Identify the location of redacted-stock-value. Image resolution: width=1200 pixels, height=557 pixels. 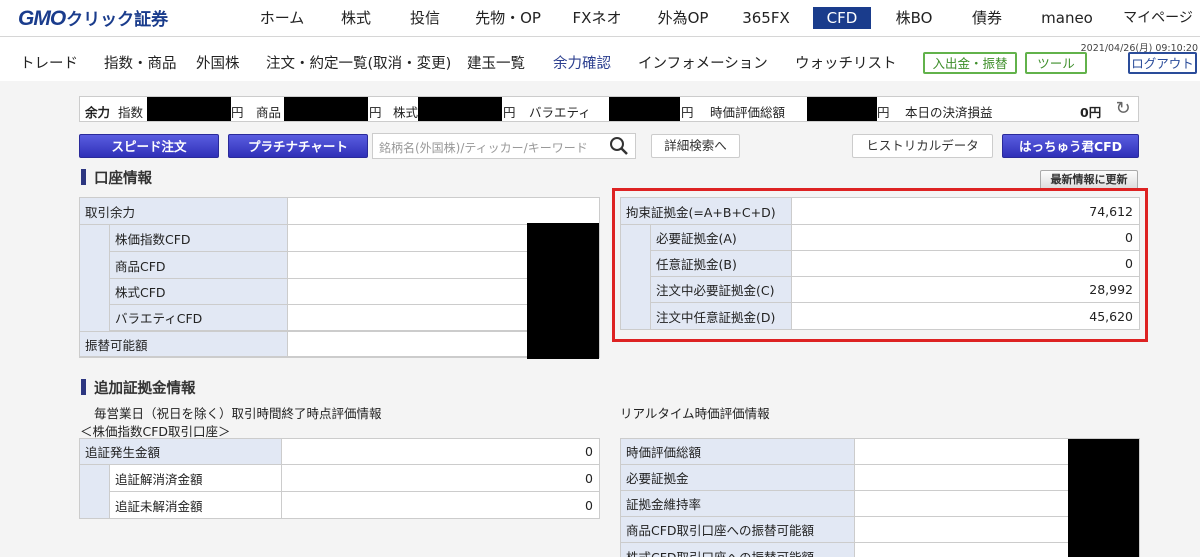
(460, 109).